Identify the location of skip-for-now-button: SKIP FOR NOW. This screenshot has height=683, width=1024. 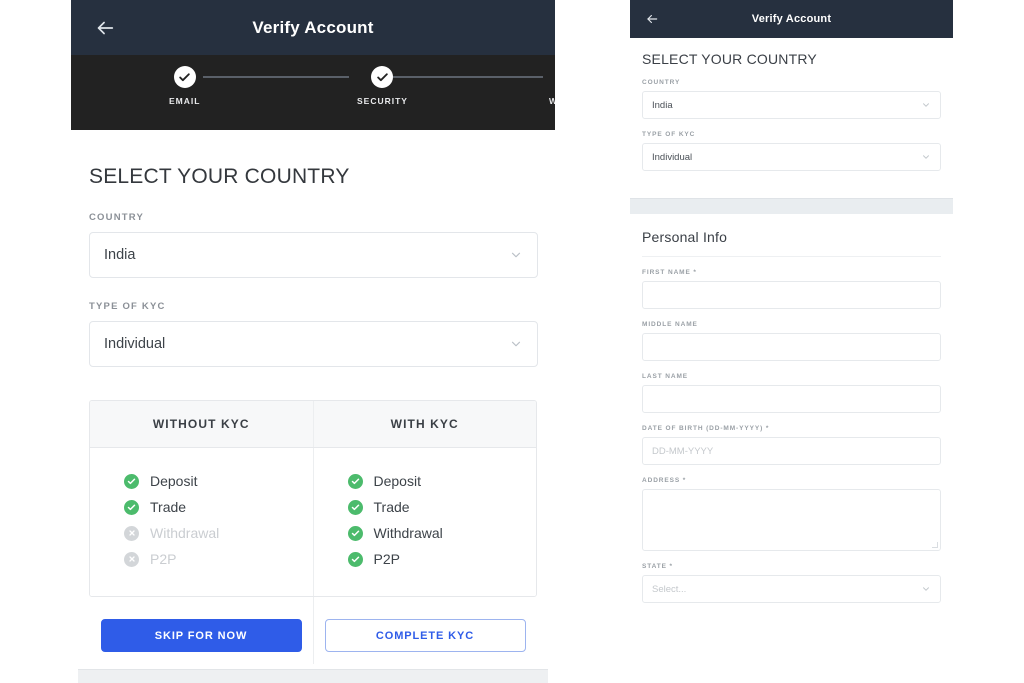
(201, 635).